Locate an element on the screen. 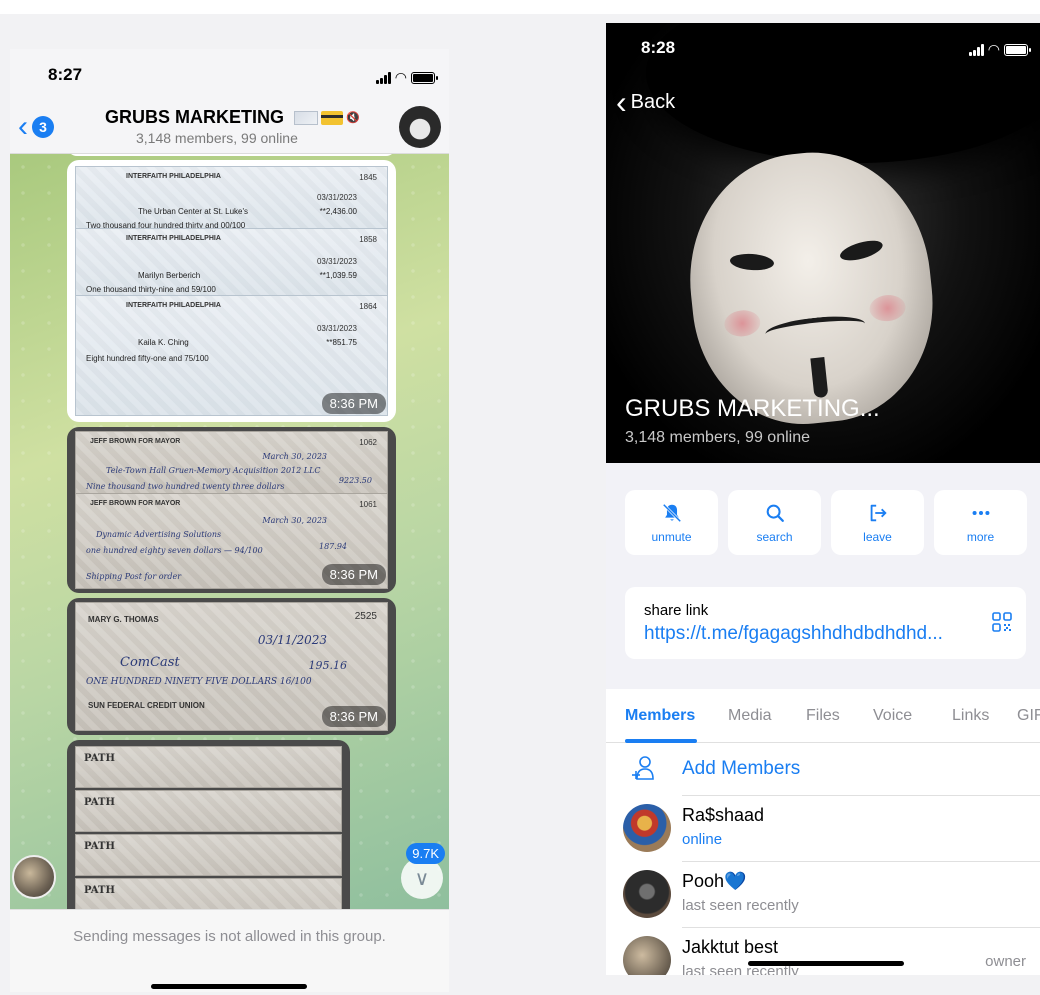 Image resolution: width=1040 pixels, height=995 pixels. muted-icon: 🔇 is located at coordinates (353, 118).